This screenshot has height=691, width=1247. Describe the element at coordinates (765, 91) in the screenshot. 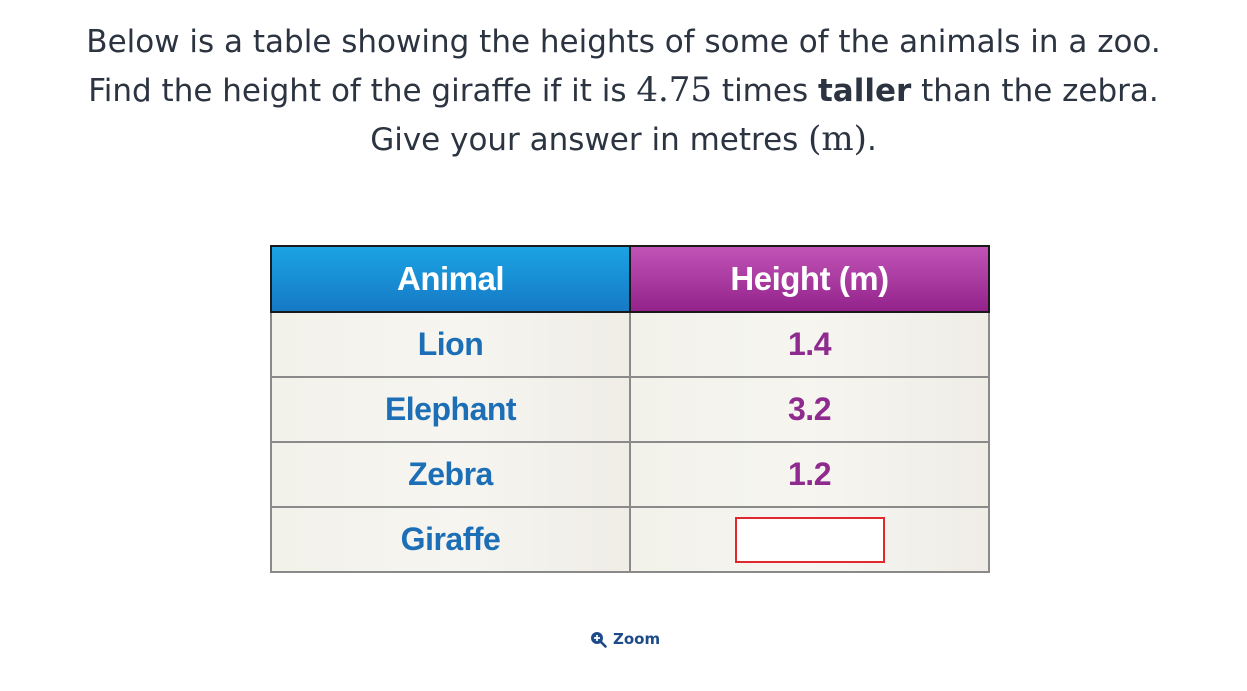

I see `question-line-2-mid: times` at that location.